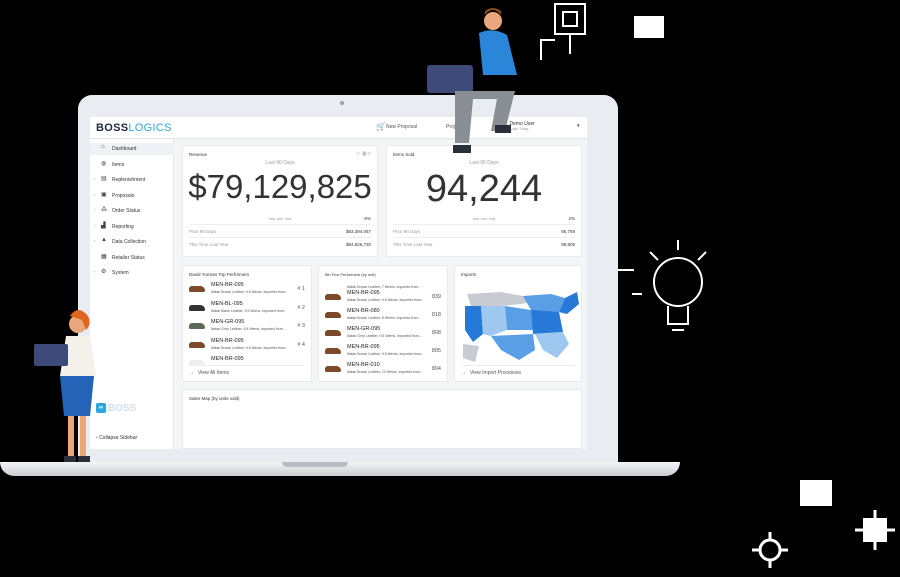 The image size is (900, 577). What do you see at coordinates (436, 351) in the screenshot?
I see `product-units: 805` at bounding box center [436, 351].